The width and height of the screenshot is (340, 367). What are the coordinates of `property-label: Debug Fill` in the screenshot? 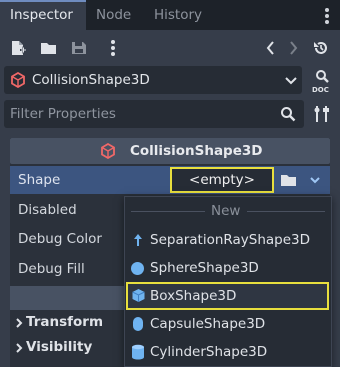 It's located at (51, 269).